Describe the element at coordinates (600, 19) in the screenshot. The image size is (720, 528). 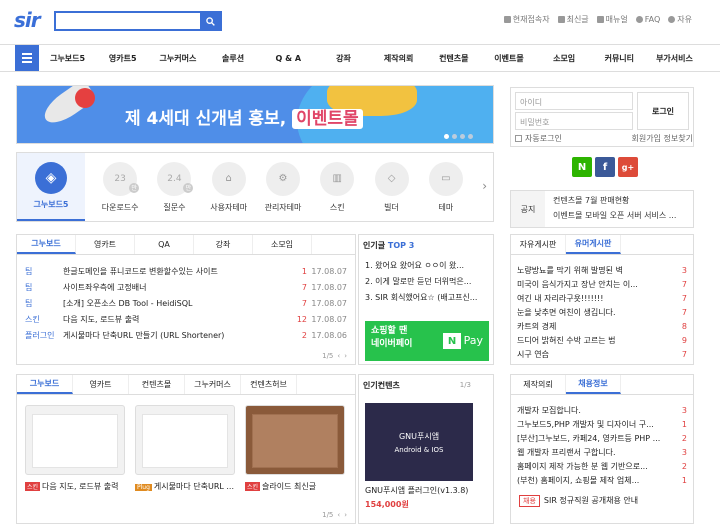
I see `book-icon` at that location.